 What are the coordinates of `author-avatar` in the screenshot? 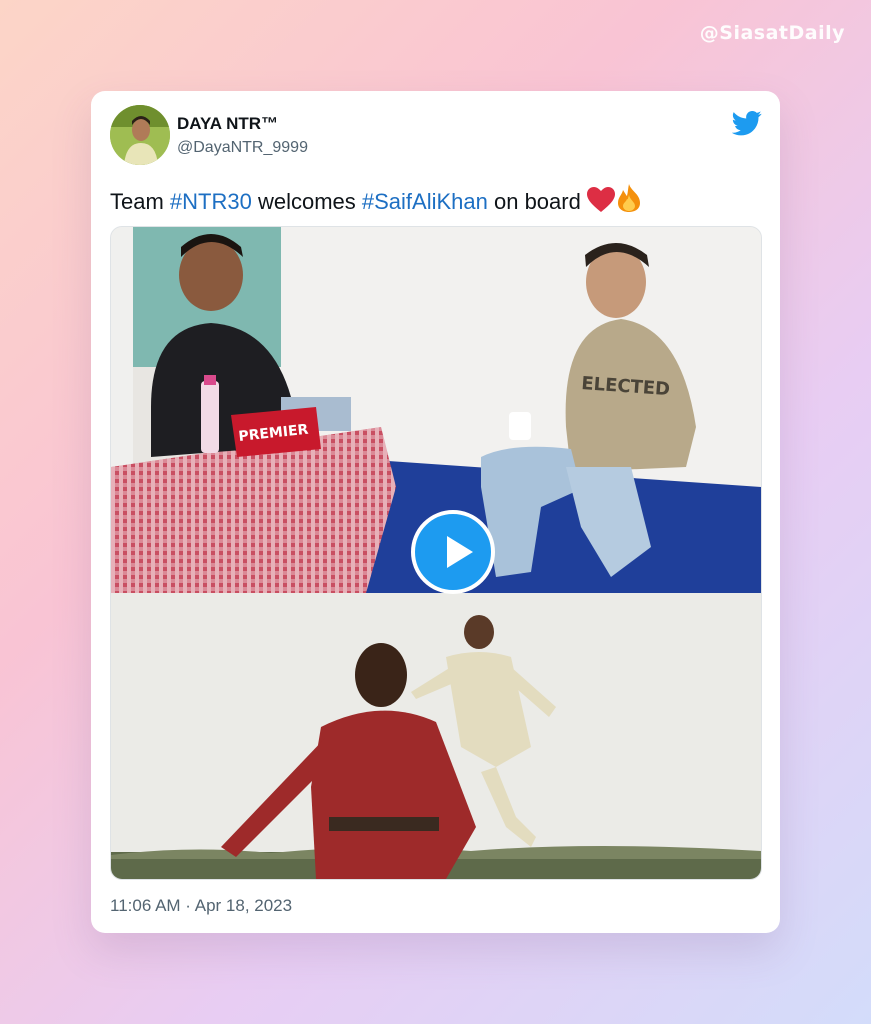 It's located at (140, 135).